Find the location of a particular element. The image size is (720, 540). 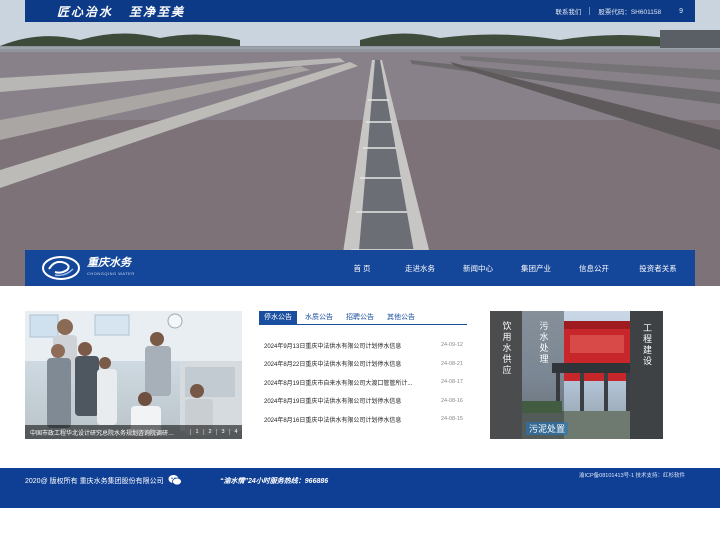

business-panels: 饮用水供应 污水处理 污泥处置 工程建设 is located at coordinates (592, 375).